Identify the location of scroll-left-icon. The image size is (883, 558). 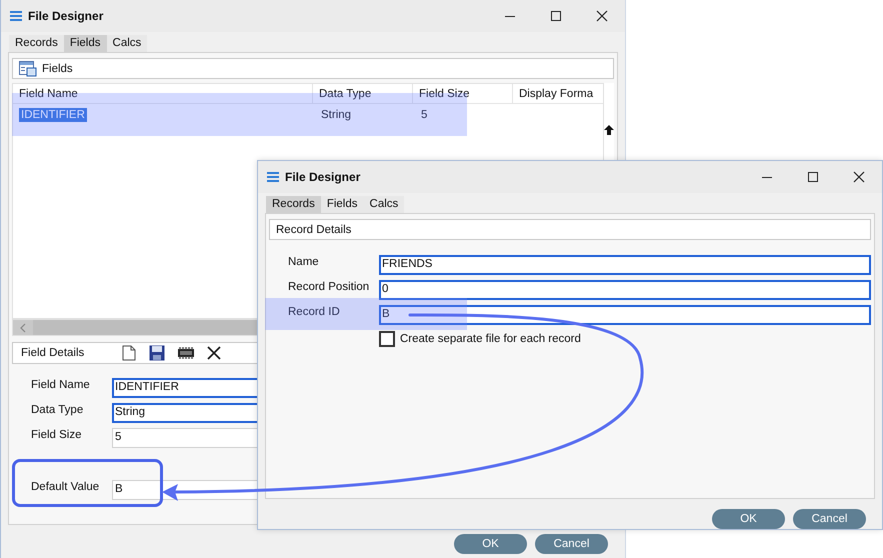
(23, 327).